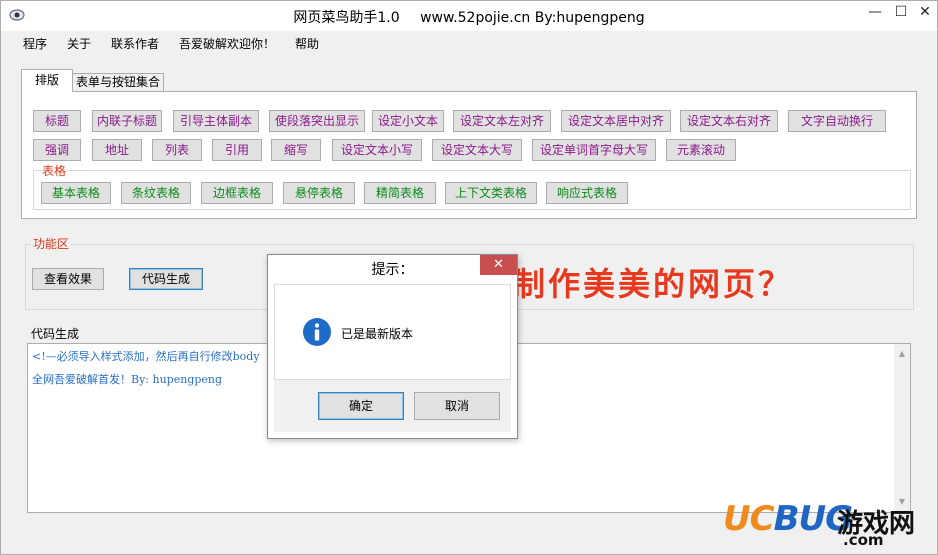 The height and width of the screenshot is (555, 938). I want to click on code-area-label: 代码生成, so click(55, 334).